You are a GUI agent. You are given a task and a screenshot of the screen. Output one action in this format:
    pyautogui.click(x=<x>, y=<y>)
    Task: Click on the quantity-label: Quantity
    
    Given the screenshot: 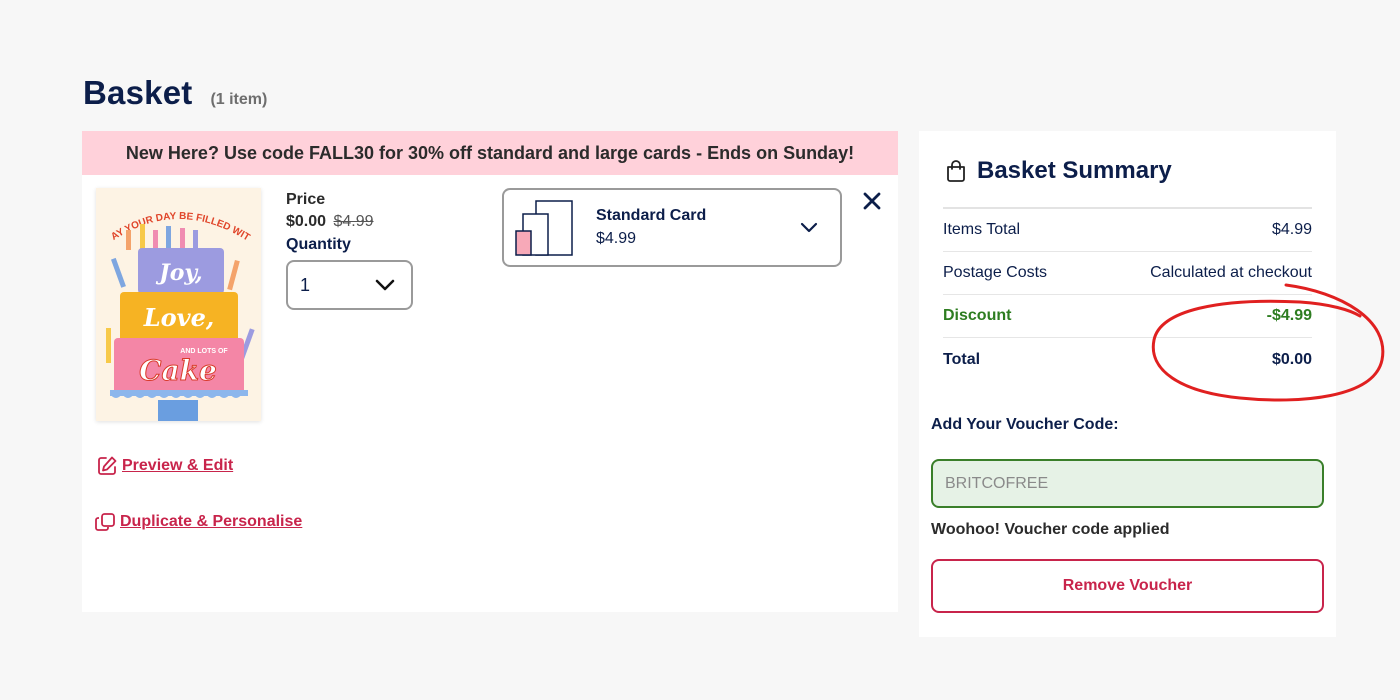 What is the action you would take?
    pyautogui.click(x=318, y=244)
    